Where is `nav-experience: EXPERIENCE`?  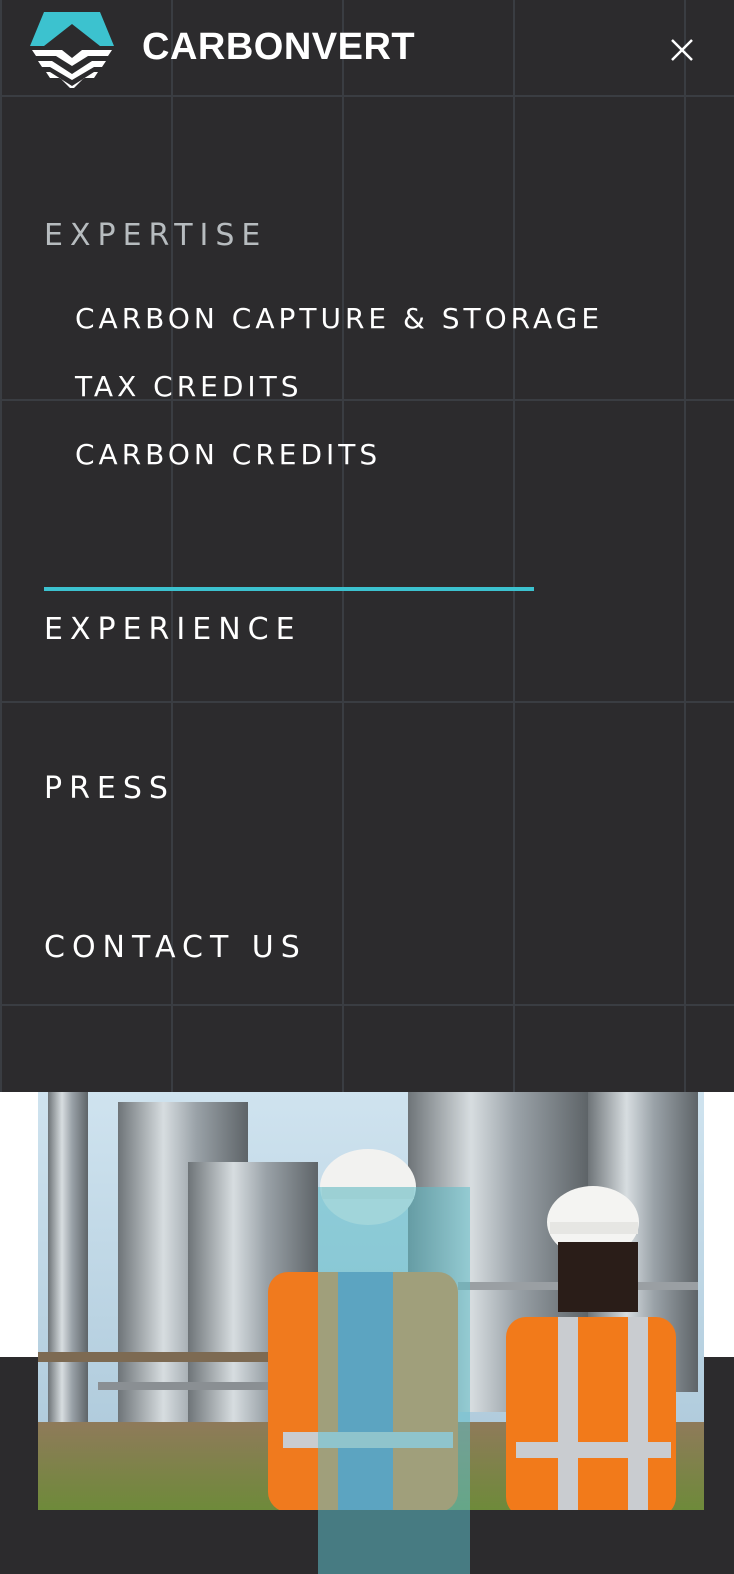
nav-experience: EXPERIENCE is located at coordinates (173, 629).